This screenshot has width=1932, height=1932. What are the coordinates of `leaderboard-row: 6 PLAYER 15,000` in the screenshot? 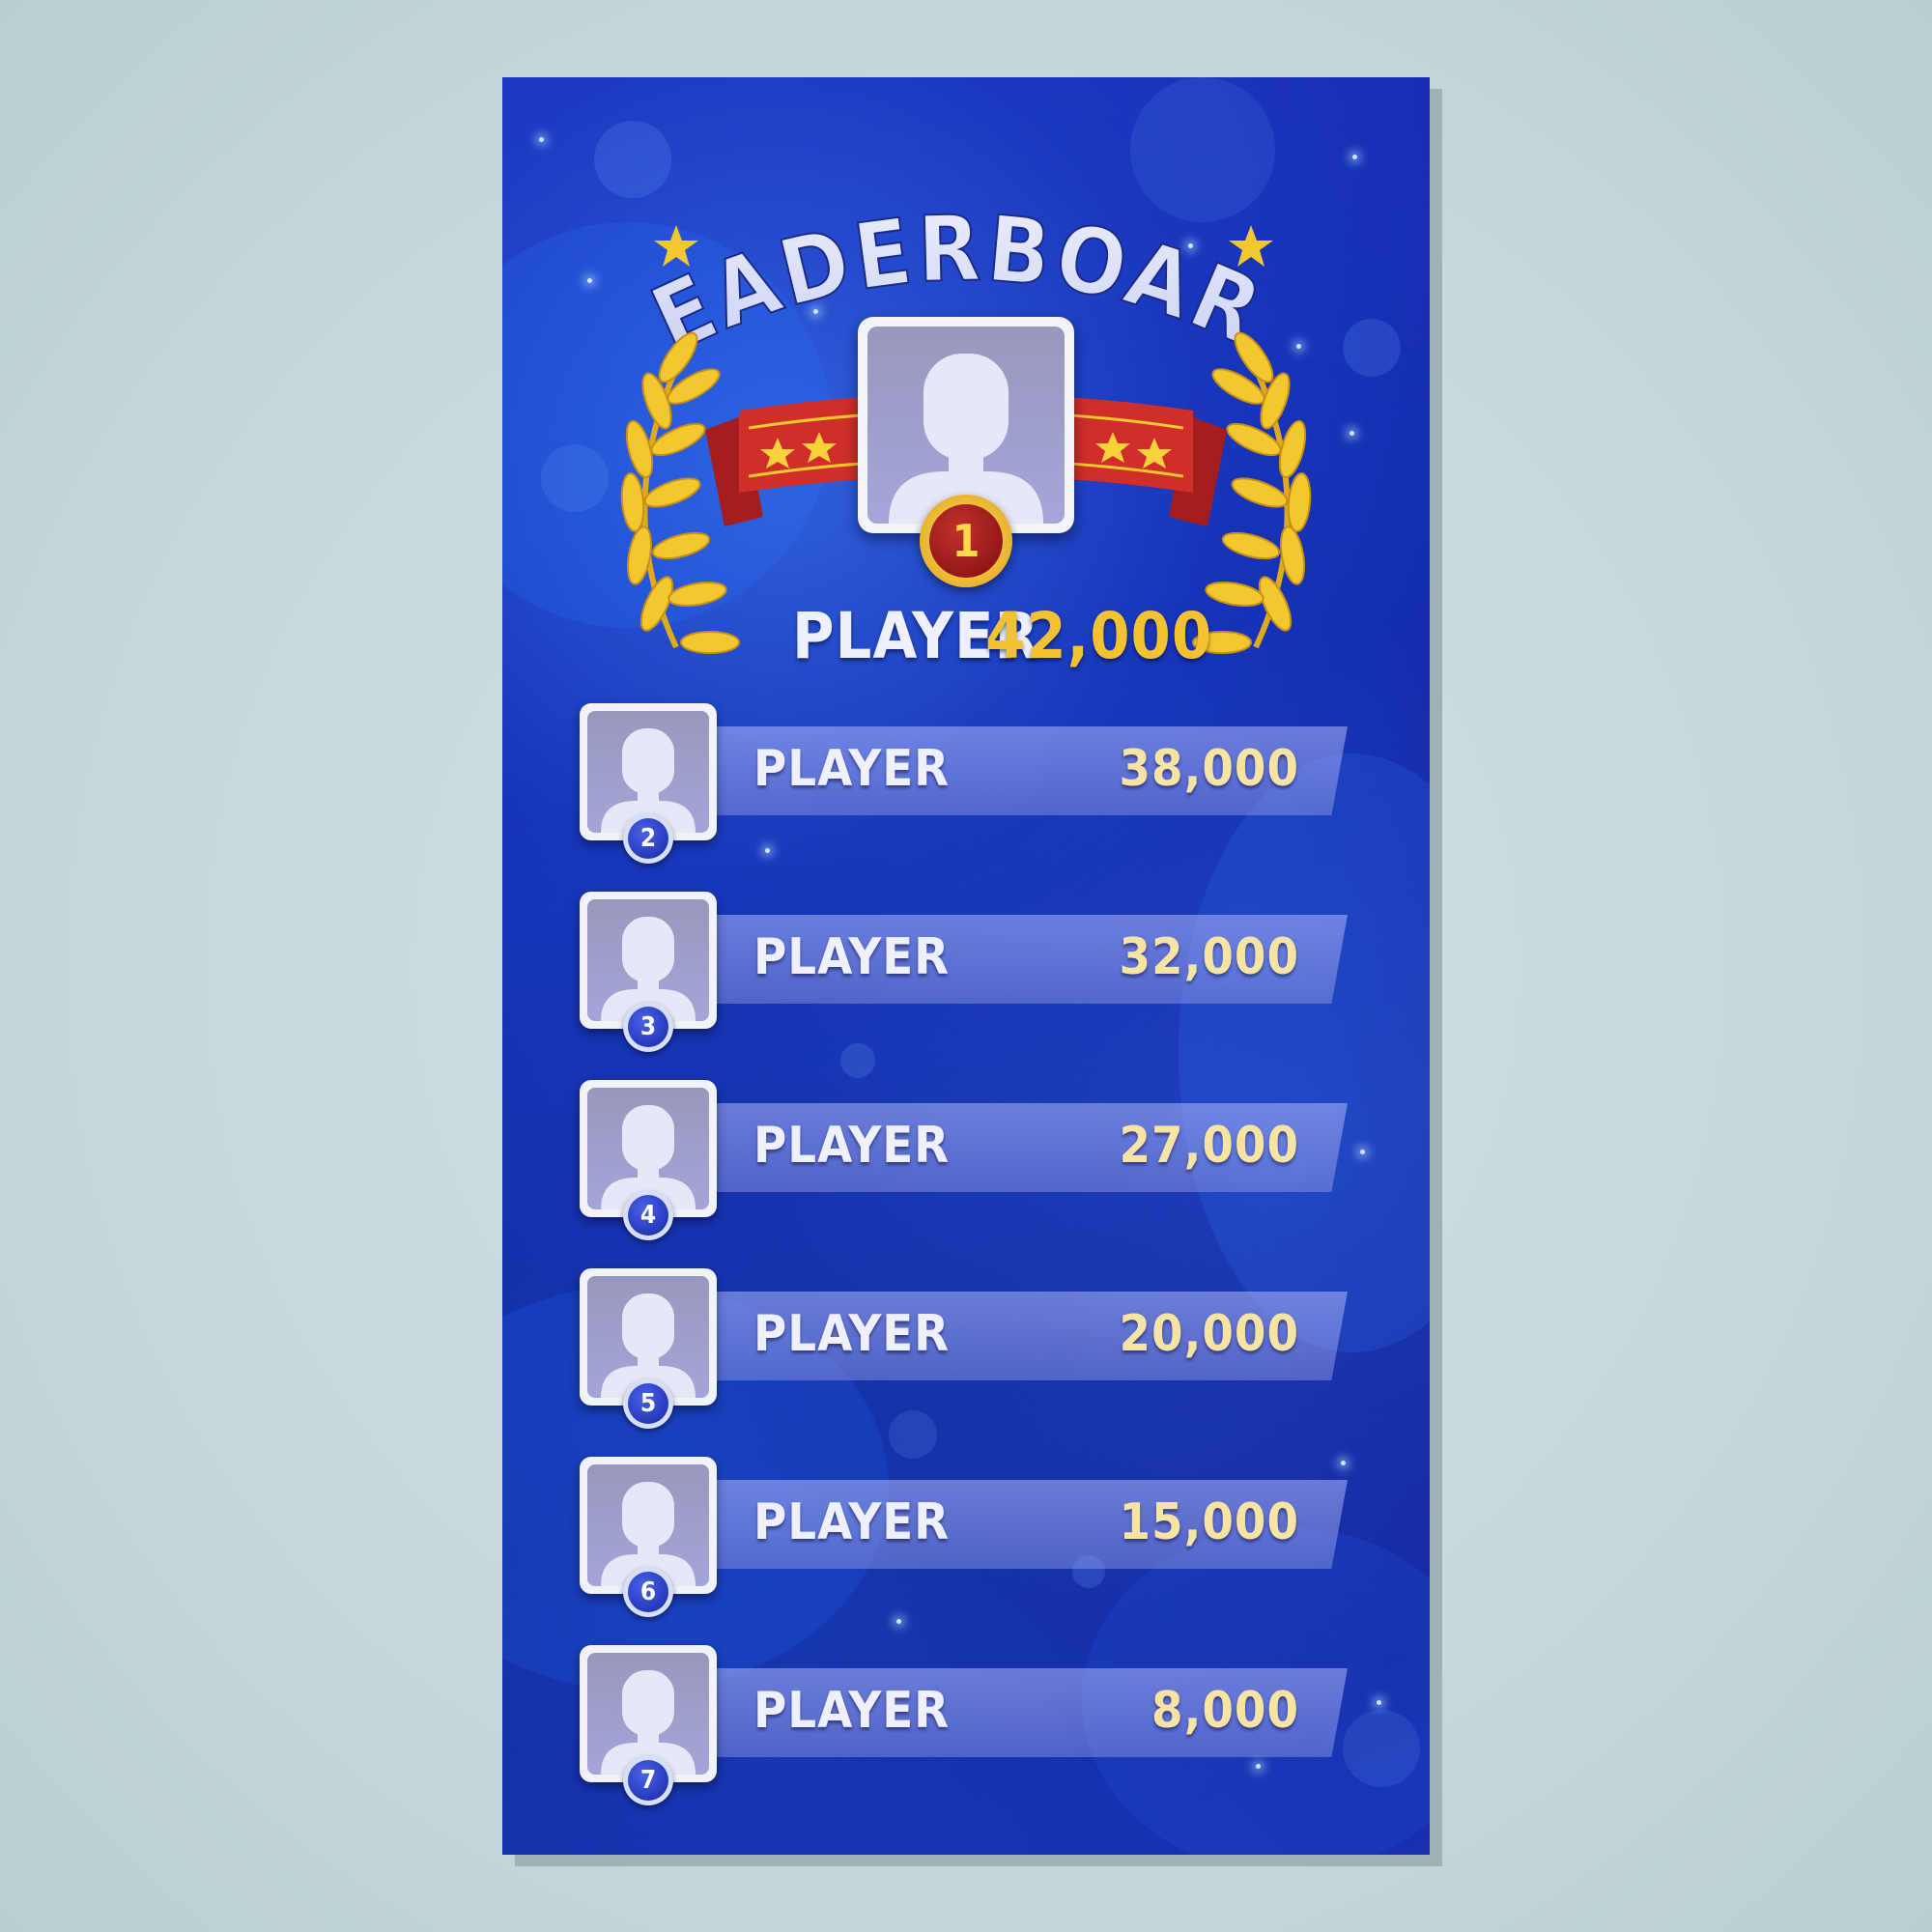 It's located at (971, 1537).